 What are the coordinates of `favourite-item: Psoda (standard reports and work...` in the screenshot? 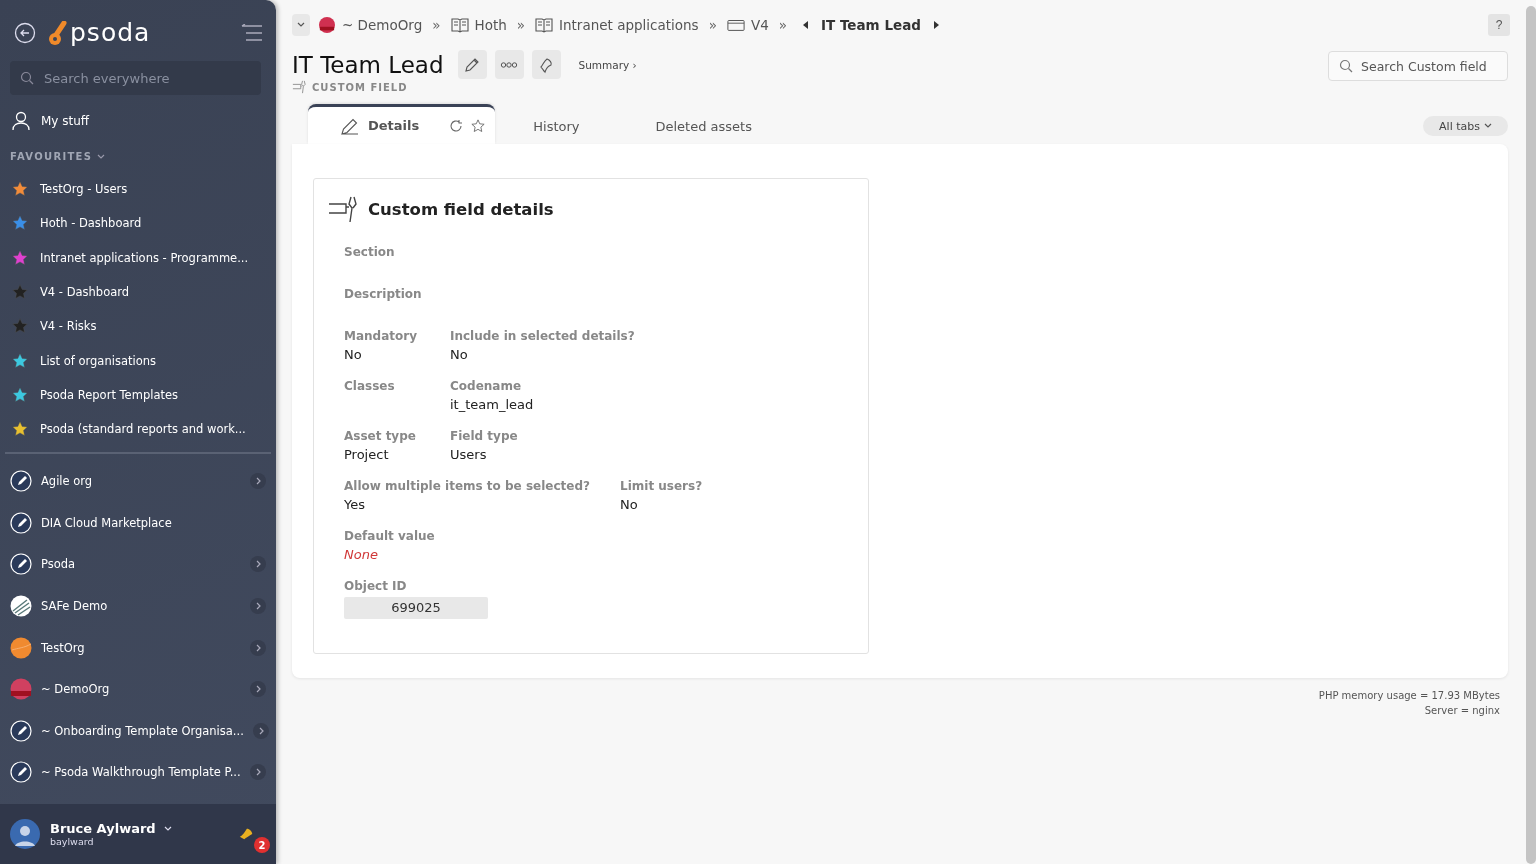 It's located at (138, 429).